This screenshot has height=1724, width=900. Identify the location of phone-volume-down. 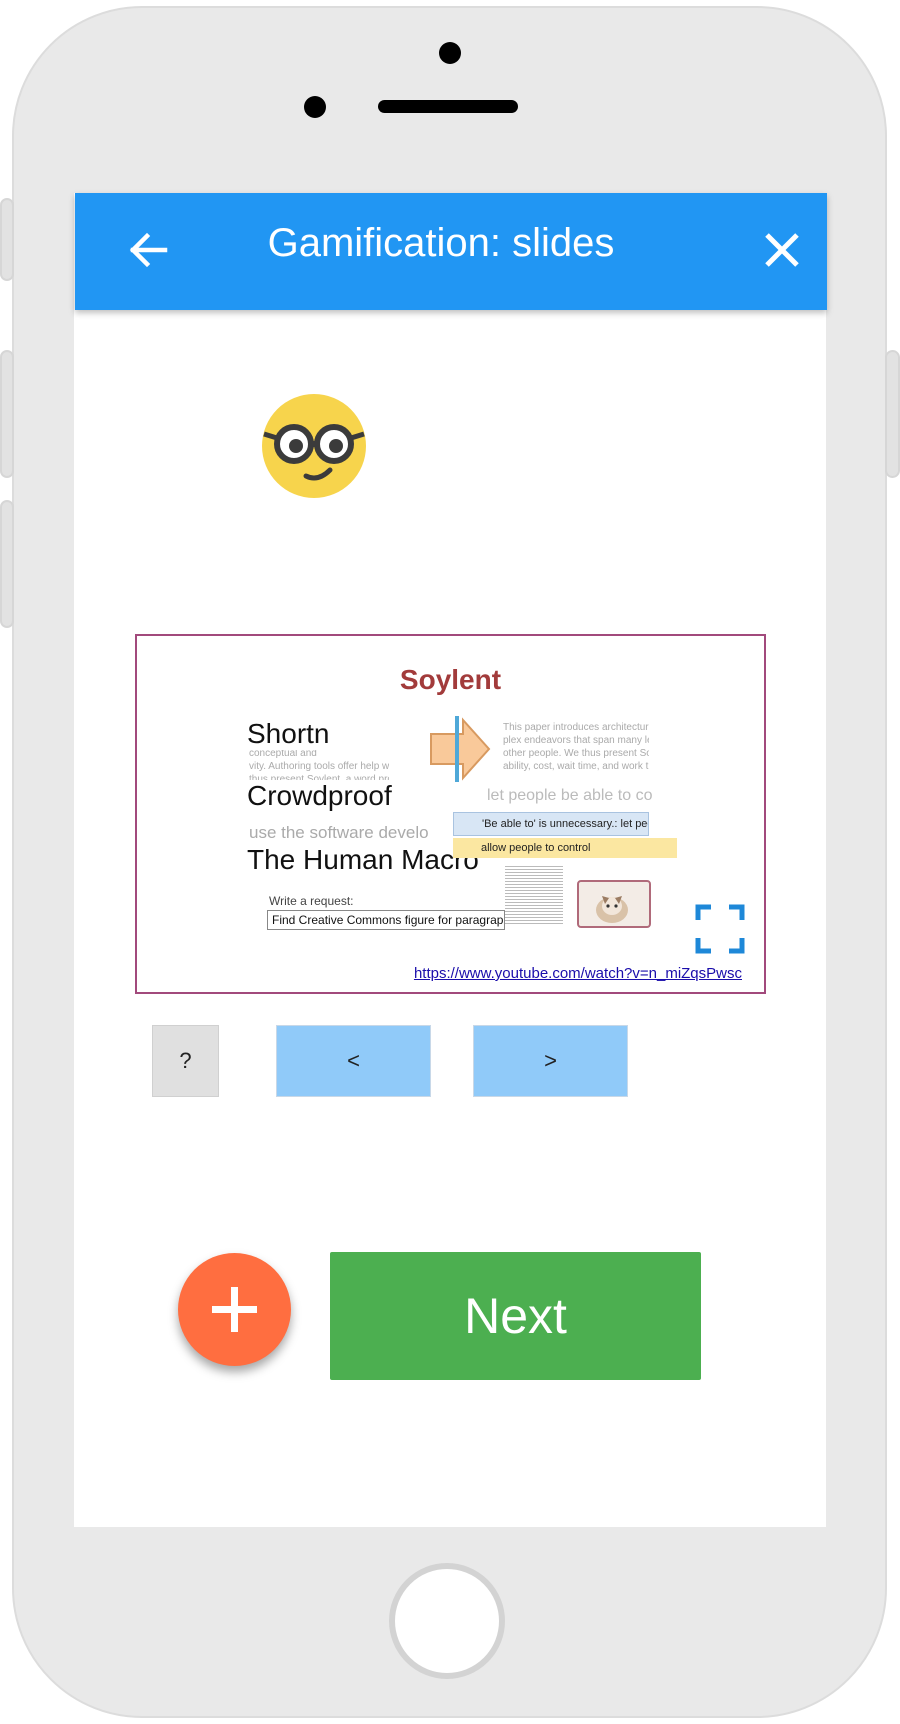
(7, 564).